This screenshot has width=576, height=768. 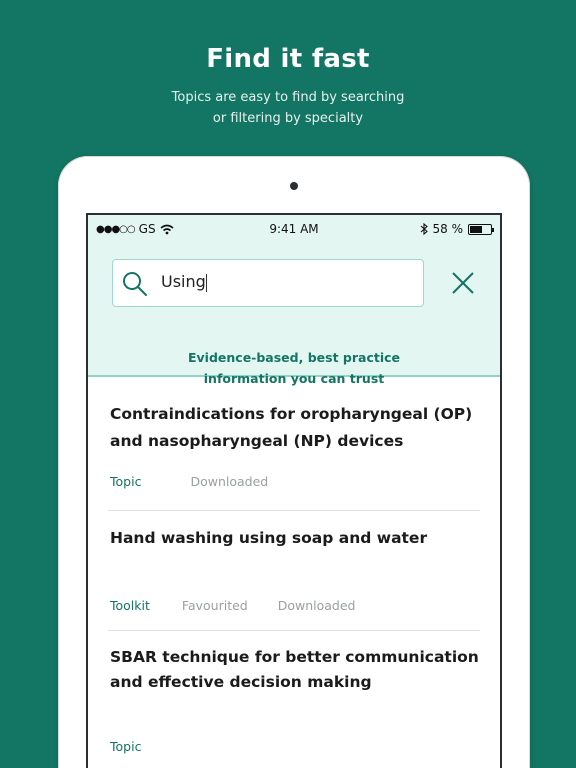 I want to click on result-meta: Topic Downloaded, so click(x=189, y=481).